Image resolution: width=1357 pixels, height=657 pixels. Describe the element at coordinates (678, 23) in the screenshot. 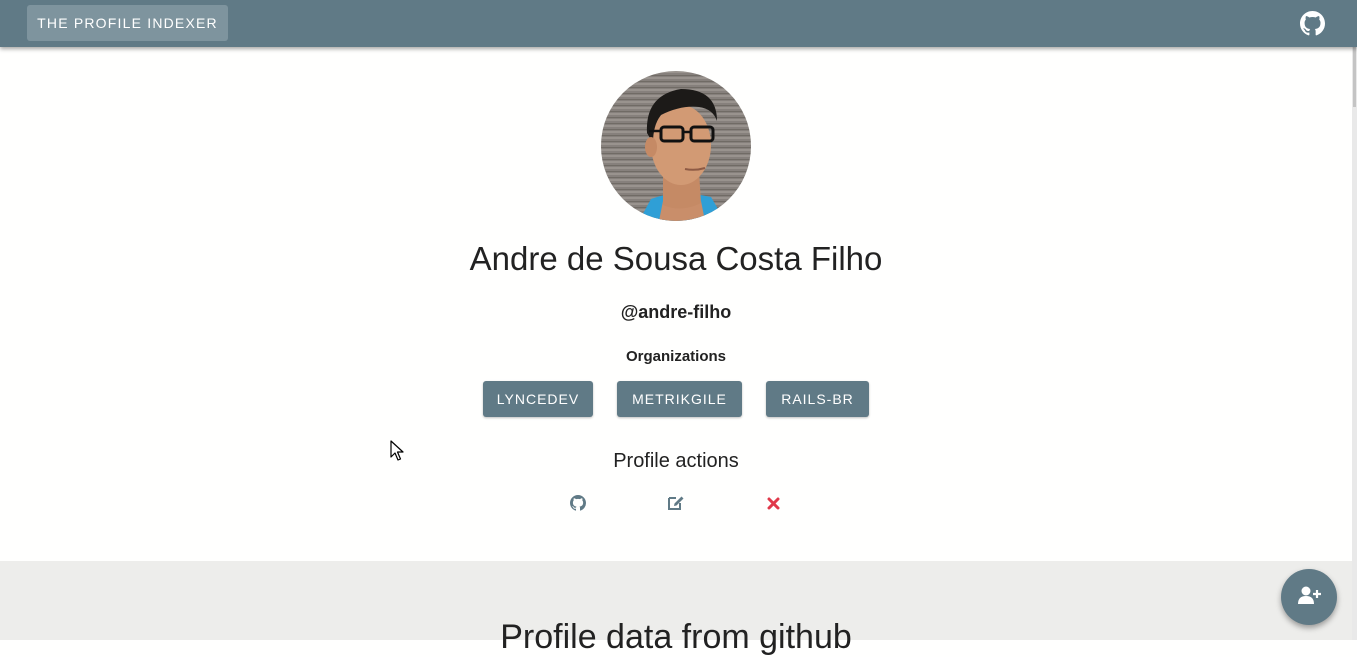

I see `top-app-bar: THE PROFILE INDEXER` at that location.